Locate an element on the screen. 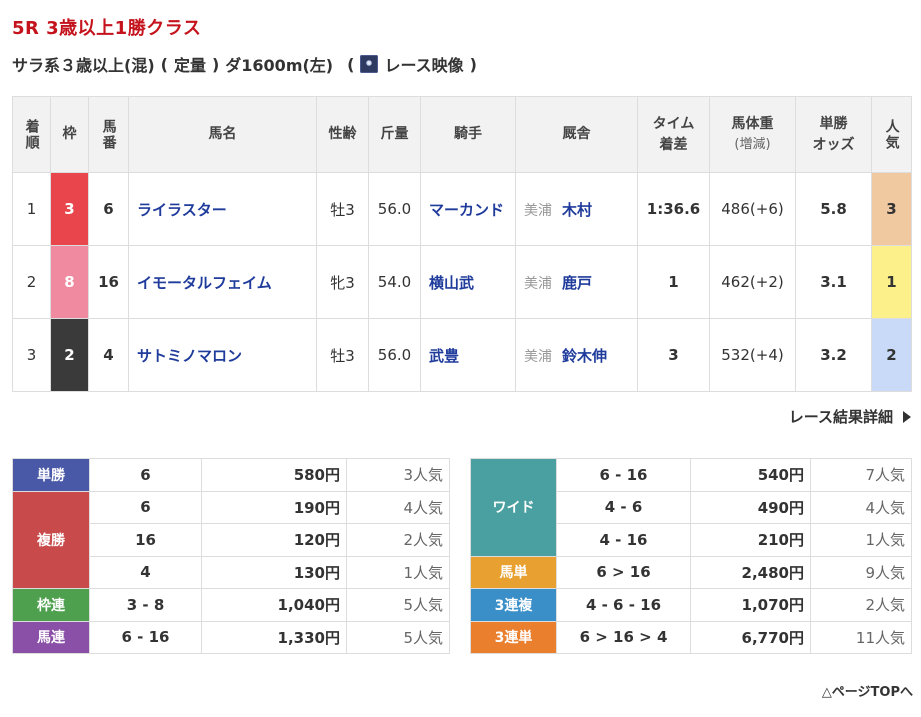  weight-rule: 定量 is located at coordinates (189, 65).